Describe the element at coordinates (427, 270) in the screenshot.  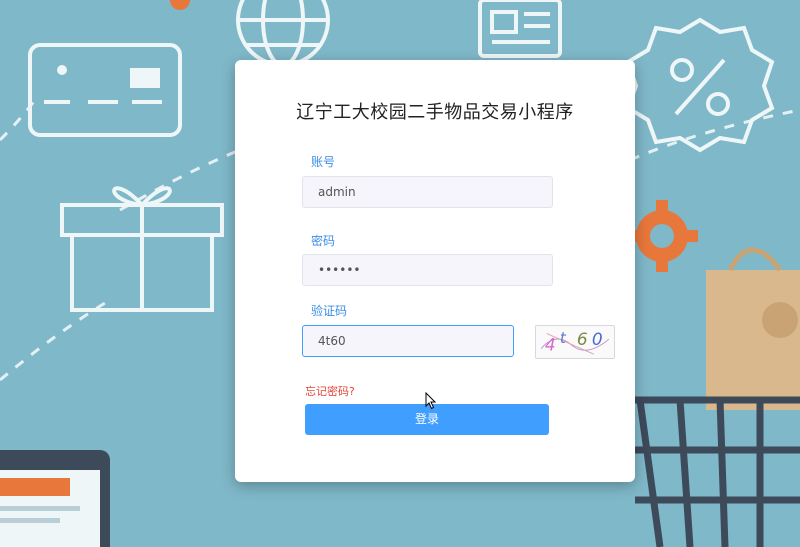
I see `password-input: ••••••` at that location.